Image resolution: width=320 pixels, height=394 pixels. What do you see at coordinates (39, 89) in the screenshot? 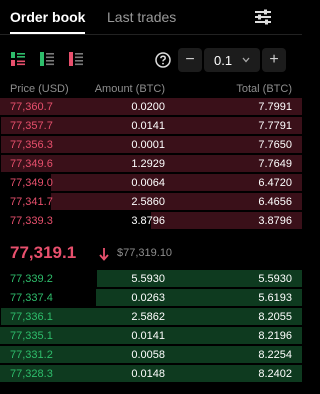
I see `header-price: Price (USD)` at bounding box center [39, 89].